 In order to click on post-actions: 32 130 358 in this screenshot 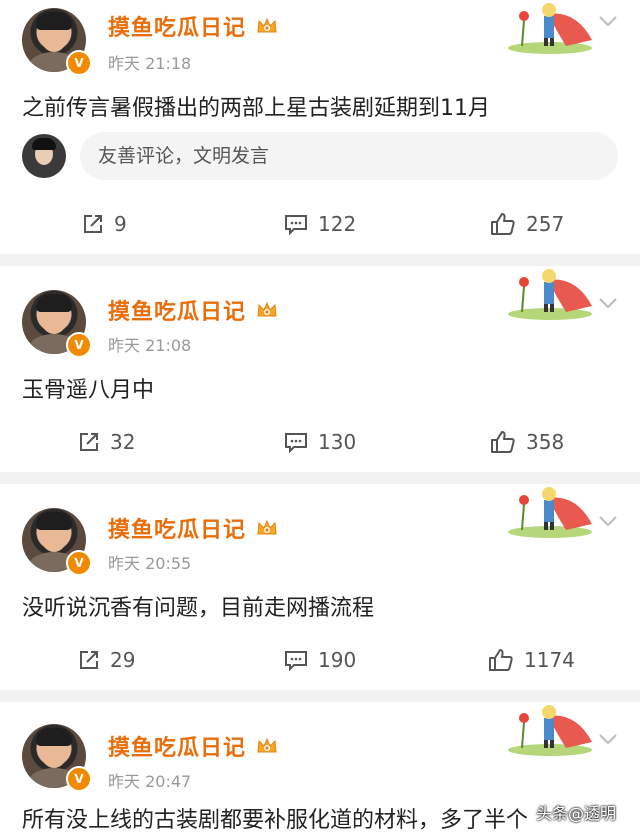, I will do `click(320, 442)`.